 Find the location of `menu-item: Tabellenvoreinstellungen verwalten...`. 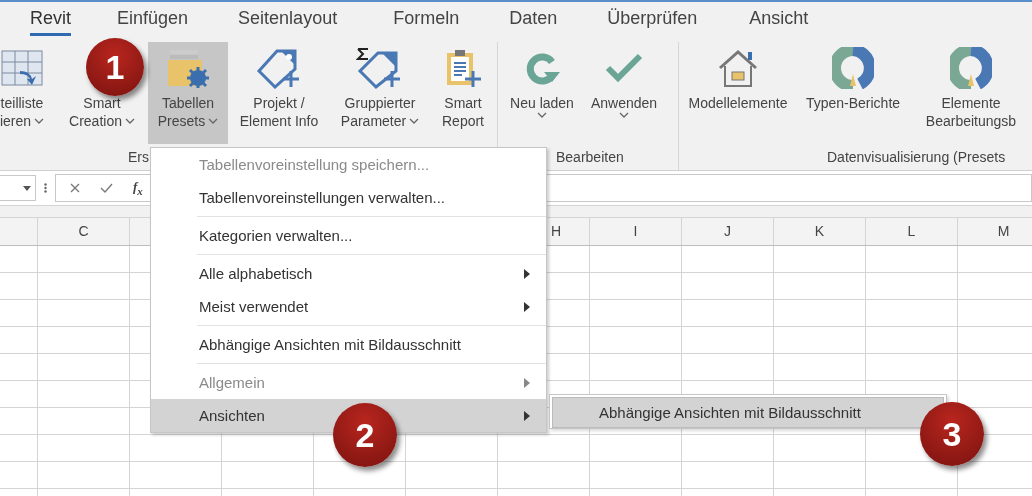

menu-item: Tabellenvoreinstellungen verwalten... is located at coordinates (348, 197).